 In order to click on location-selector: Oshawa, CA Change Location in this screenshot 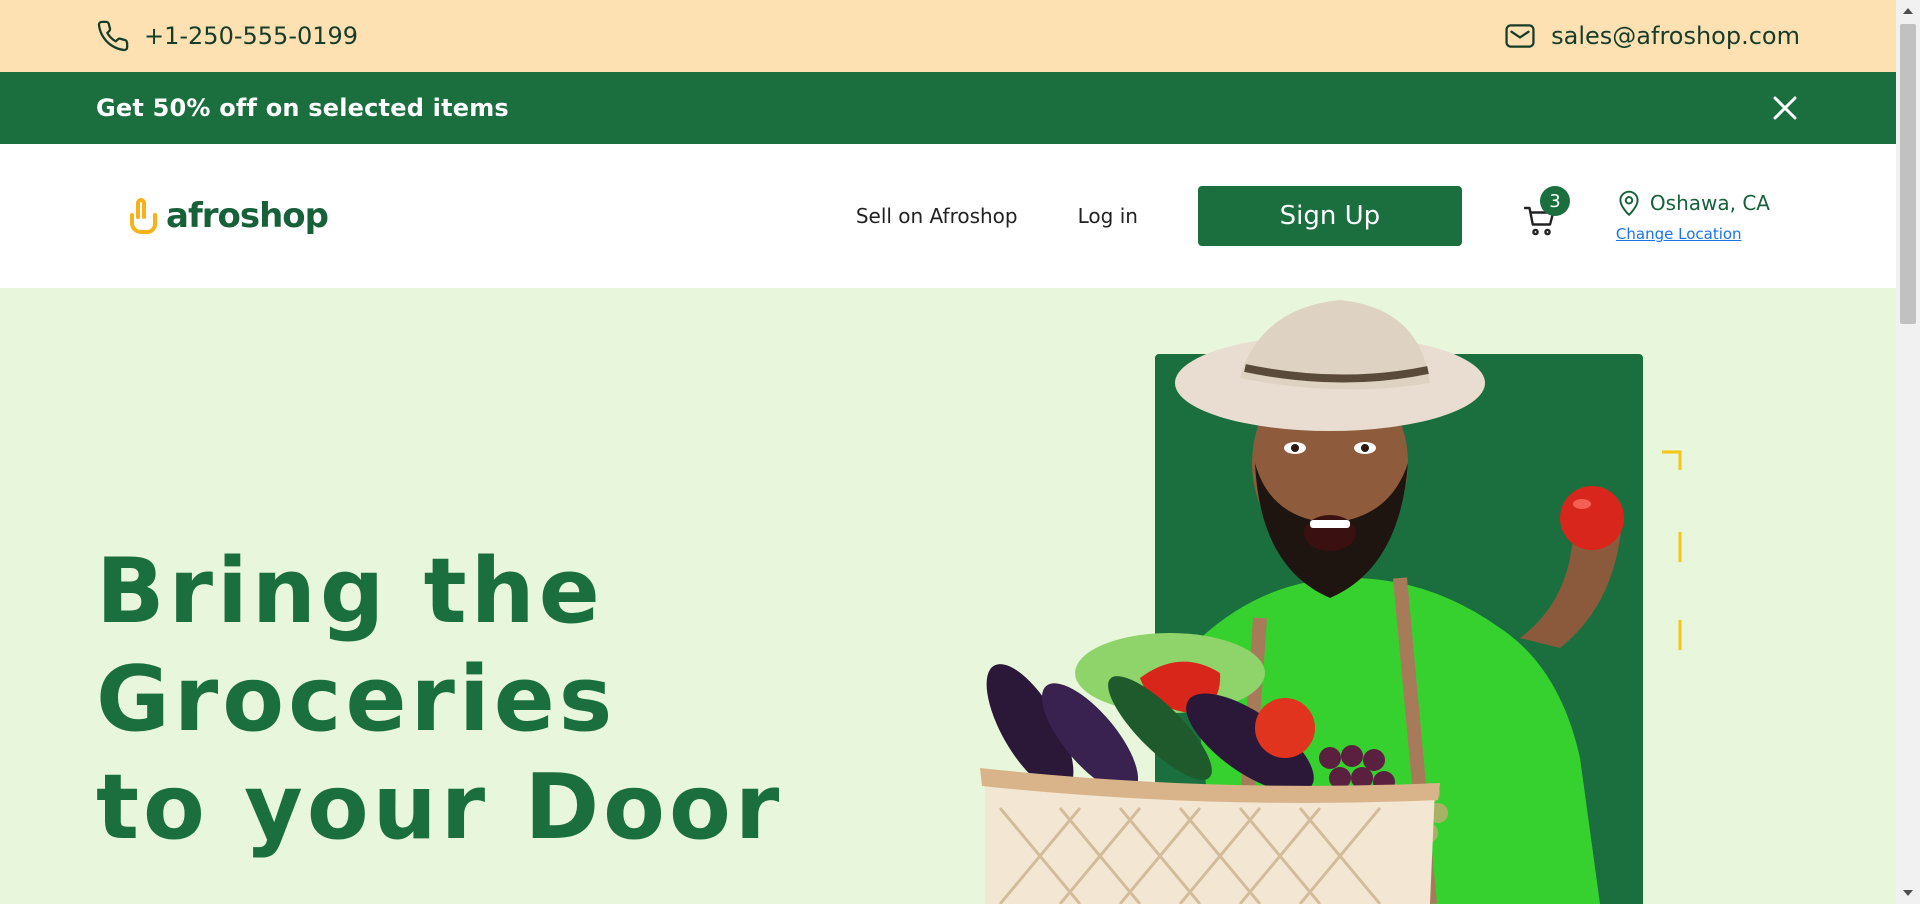, I will do `click(1693, 216)`.